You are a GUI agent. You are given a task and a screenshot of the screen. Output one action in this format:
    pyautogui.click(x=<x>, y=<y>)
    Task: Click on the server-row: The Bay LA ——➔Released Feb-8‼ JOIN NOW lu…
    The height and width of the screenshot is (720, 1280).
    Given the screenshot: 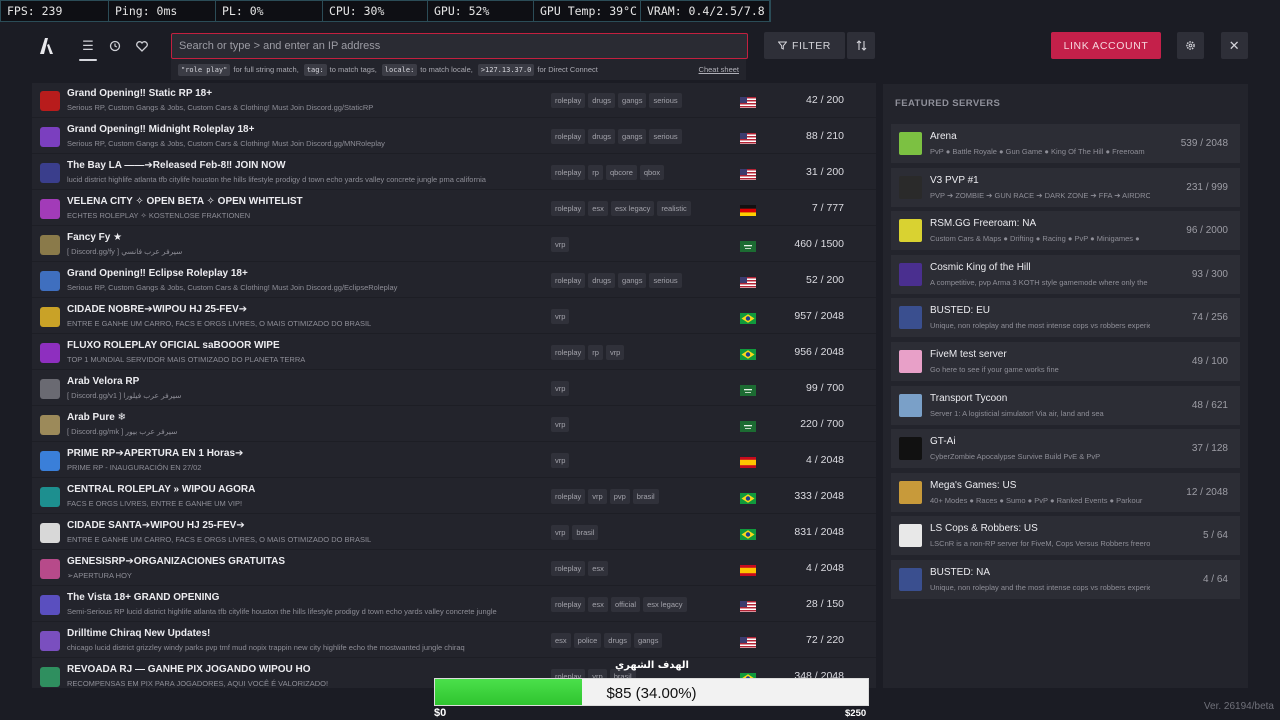 What is the action you would take?
    pyautogui.click(x=454, y=172)
    